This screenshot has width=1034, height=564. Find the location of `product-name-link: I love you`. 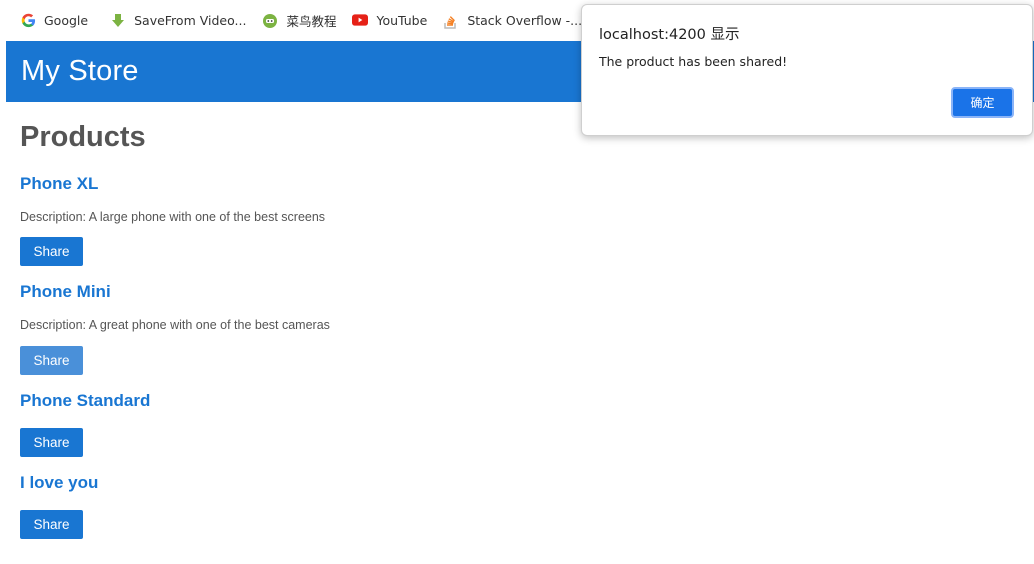

product-name-link: I love you is located at coordinates (59, 483).